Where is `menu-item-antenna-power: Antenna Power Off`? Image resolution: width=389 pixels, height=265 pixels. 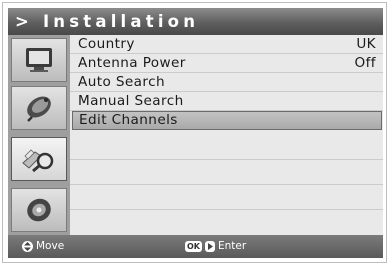 menu-item-antenna-power: Antenna Power Off is located at coordinates (226, 63).